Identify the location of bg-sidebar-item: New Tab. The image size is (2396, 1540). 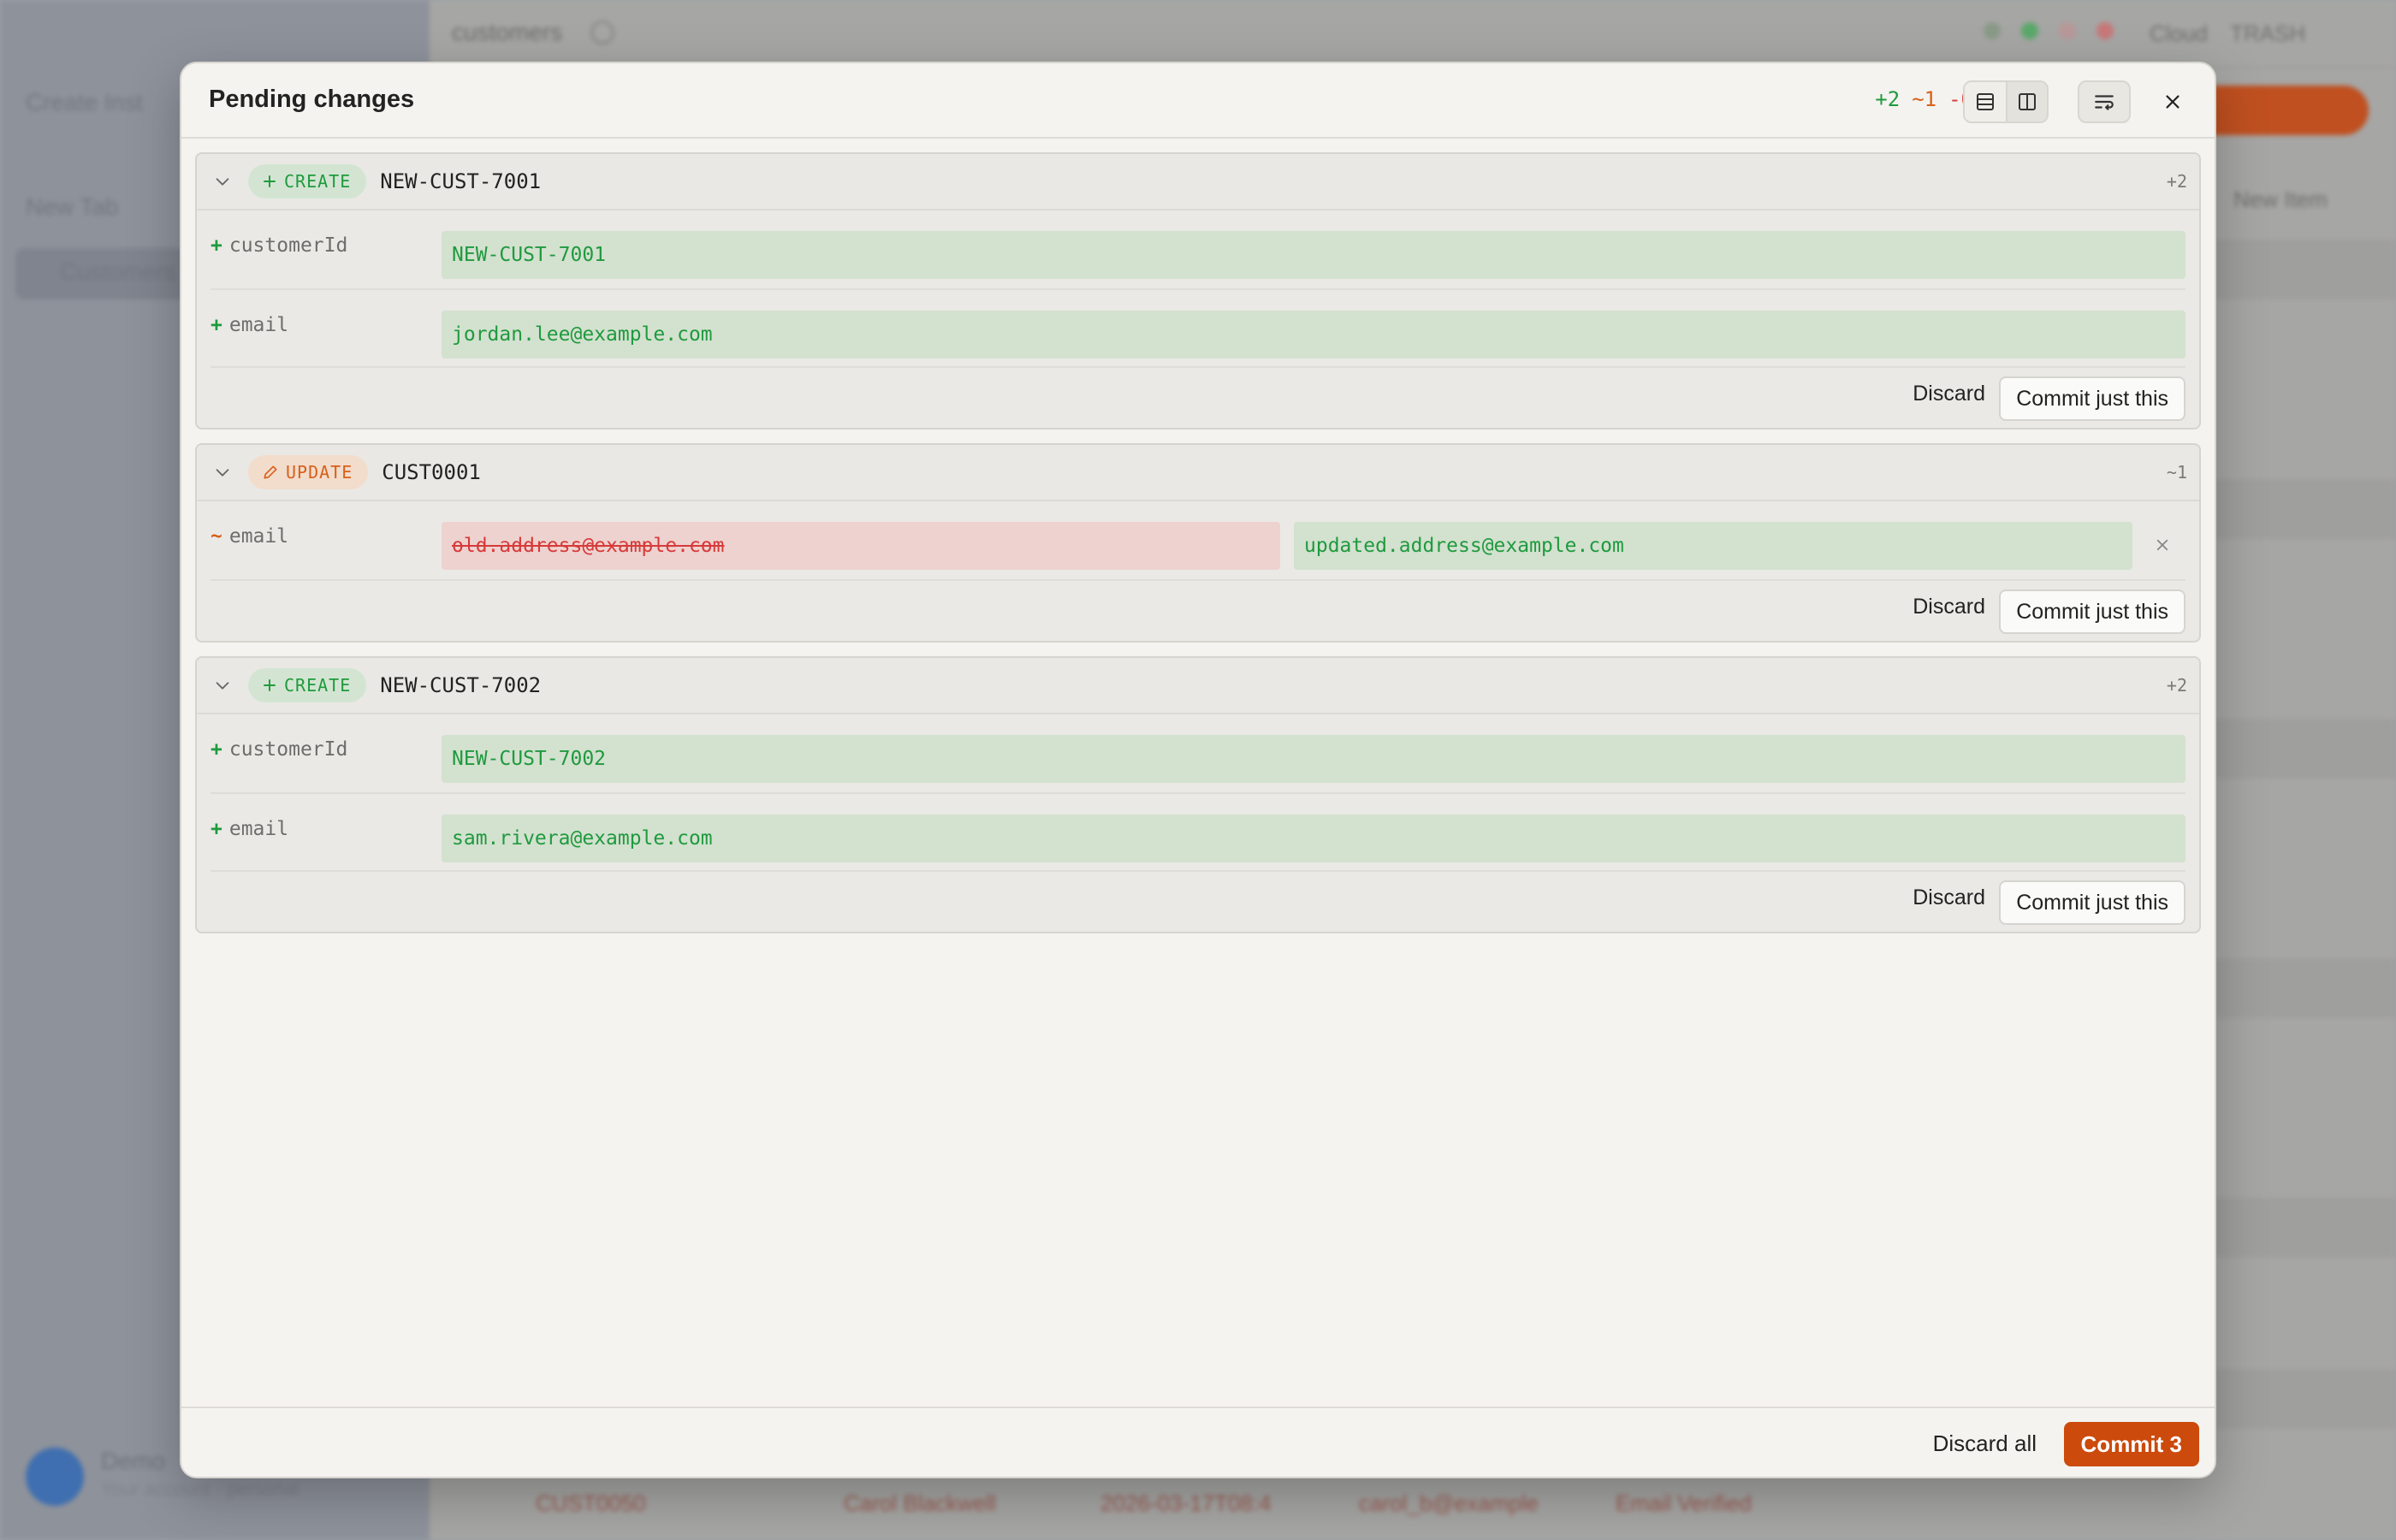
(72, 206).